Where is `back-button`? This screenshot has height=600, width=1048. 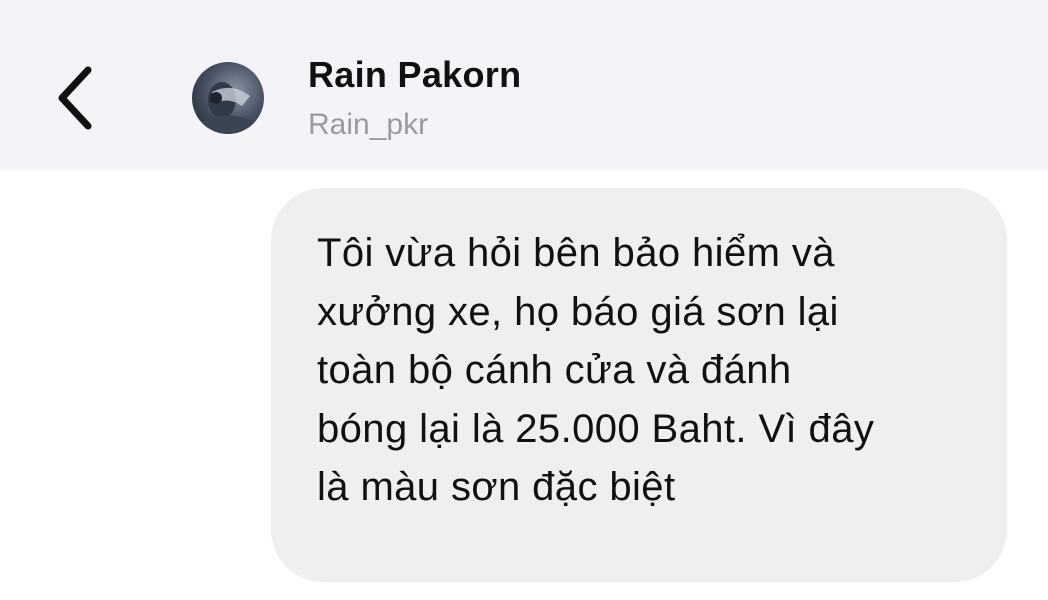 back-button is located at coordinates (78, 98).